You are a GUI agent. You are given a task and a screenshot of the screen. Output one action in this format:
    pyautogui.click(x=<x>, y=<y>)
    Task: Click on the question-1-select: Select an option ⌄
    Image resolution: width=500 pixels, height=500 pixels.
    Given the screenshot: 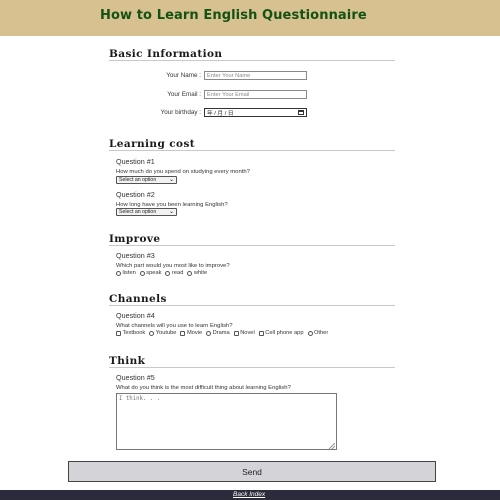 What is the action you would take?
    pyautogui.click(x=146, y=180)
    